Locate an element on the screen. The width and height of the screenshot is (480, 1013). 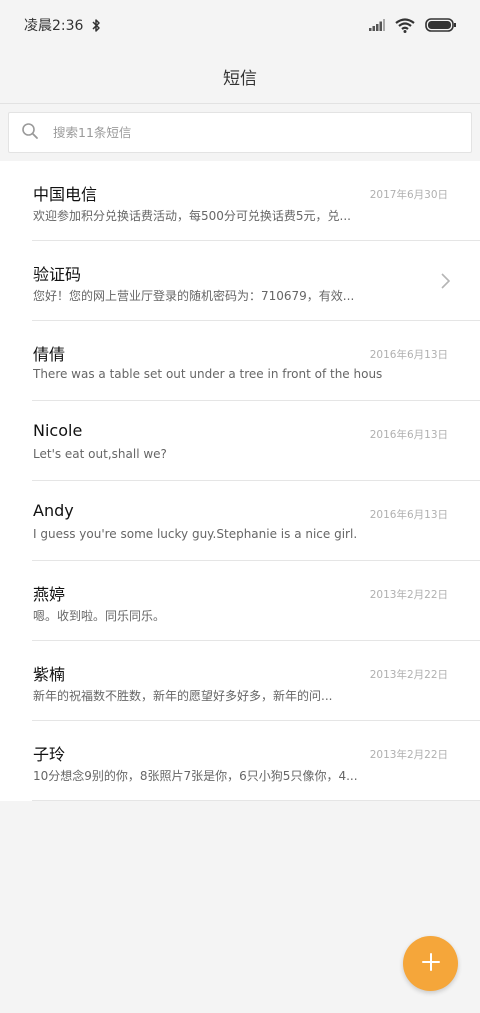
contact-name: 燕婷 is located at coordinates (49, 594).